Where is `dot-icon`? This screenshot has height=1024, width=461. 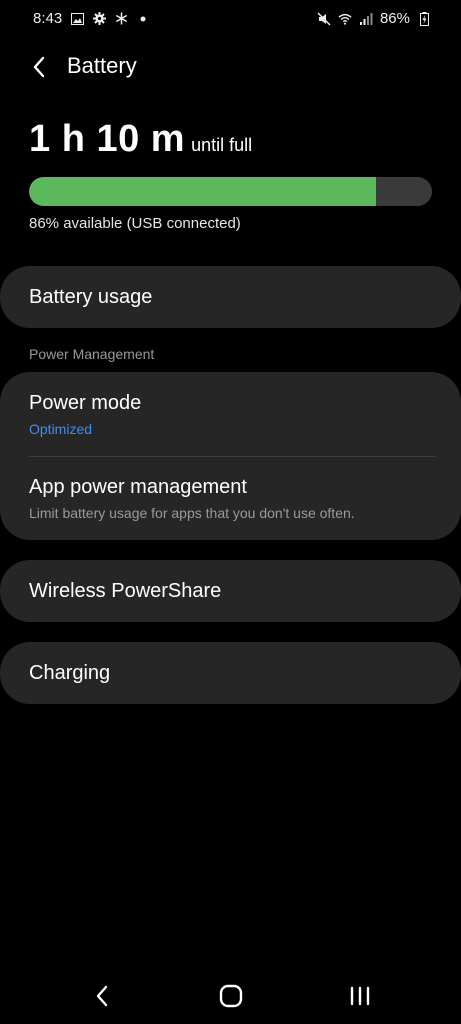 dot-icon is located at coordinates (143, 19).